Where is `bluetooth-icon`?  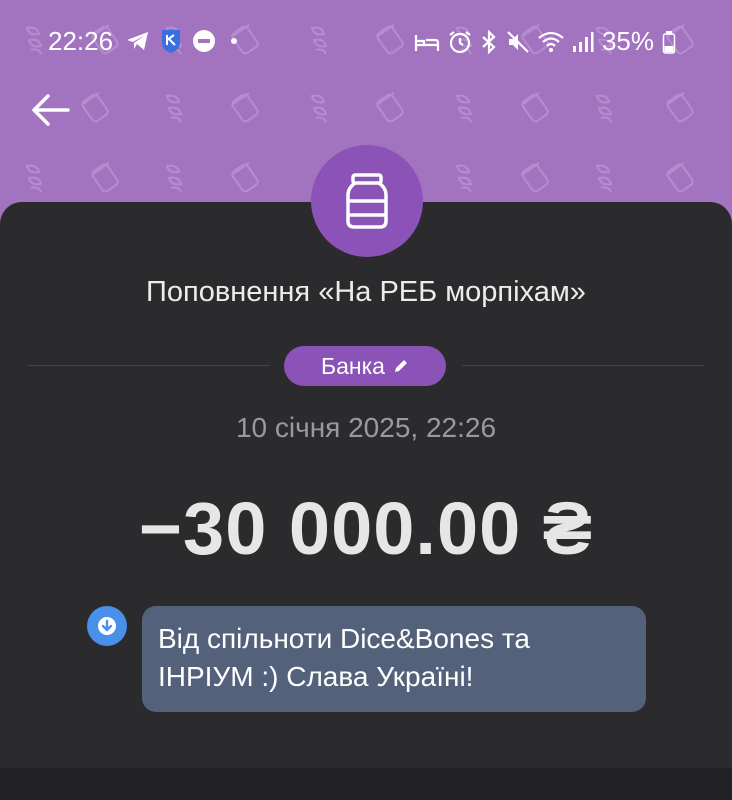 bluetooth-icon is located at coordinates (489, 41).